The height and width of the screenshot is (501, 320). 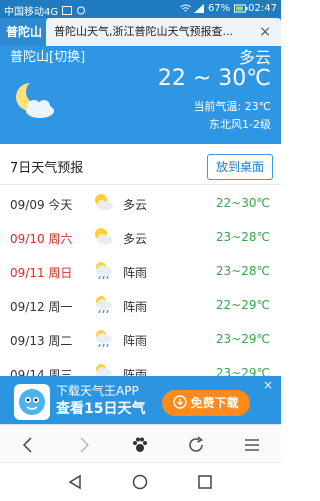 I want to click on clock: 02:47, so click(x=262, y=8).